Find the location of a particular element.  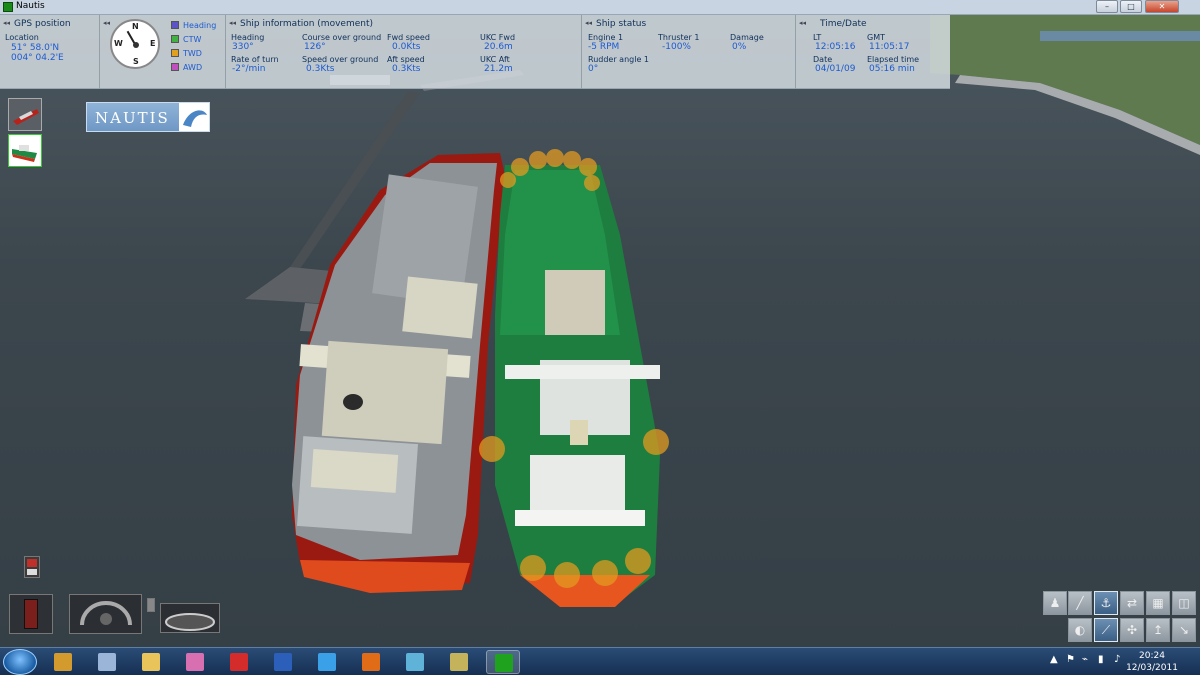

usb-icon: ⌁ is located at coordinates (1085, 659).